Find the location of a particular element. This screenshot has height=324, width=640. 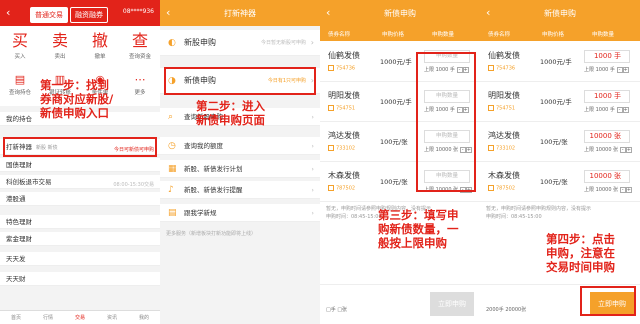

tab-margin-trade: 融资融券 is located at coordinates (89, 15).